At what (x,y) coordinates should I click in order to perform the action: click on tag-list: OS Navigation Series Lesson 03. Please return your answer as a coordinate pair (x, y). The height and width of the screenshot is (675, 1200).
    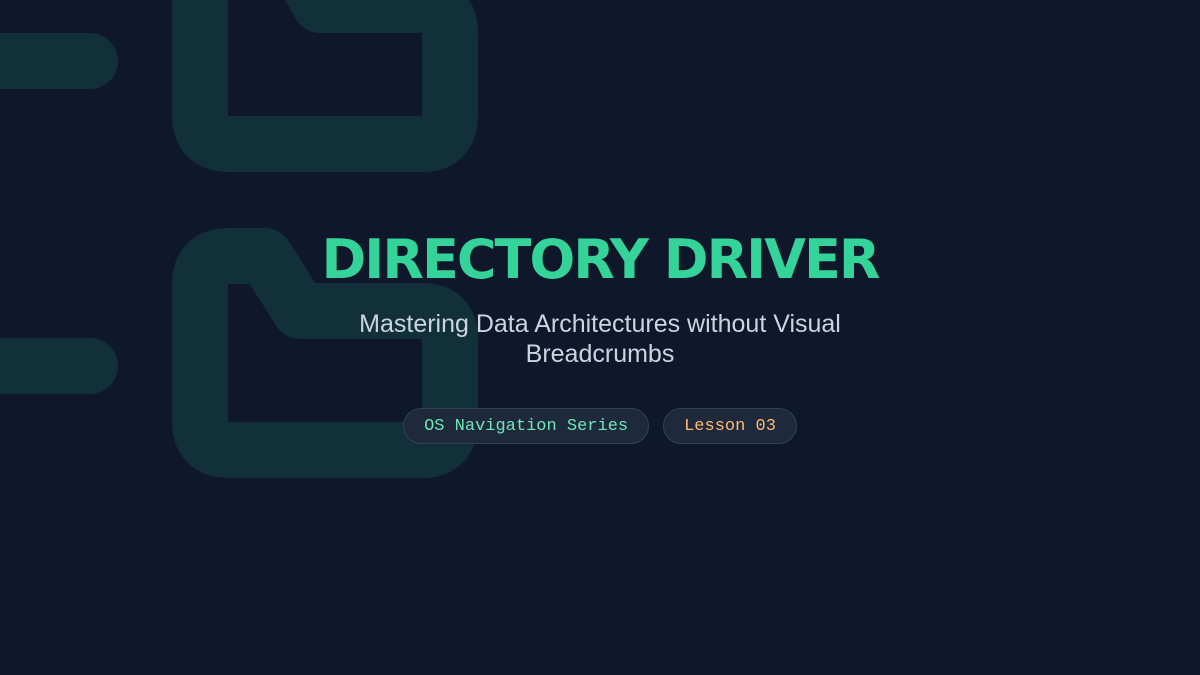
    Looking at the image, I should click on (600, 426).